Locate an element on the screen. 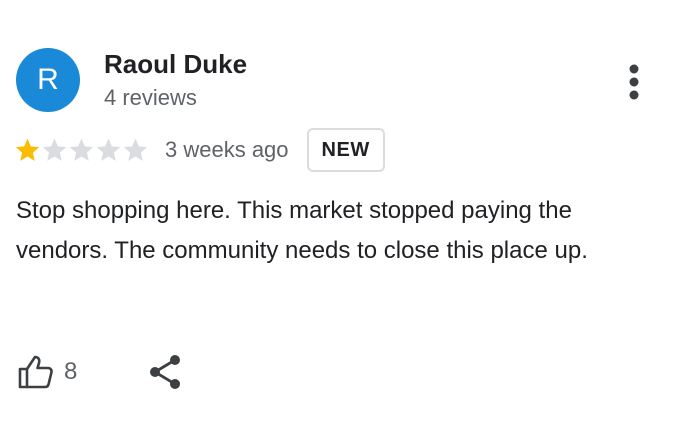 The image size is (680, 434). author-review-count: 4 reviews is located at coordinates (150, 97).